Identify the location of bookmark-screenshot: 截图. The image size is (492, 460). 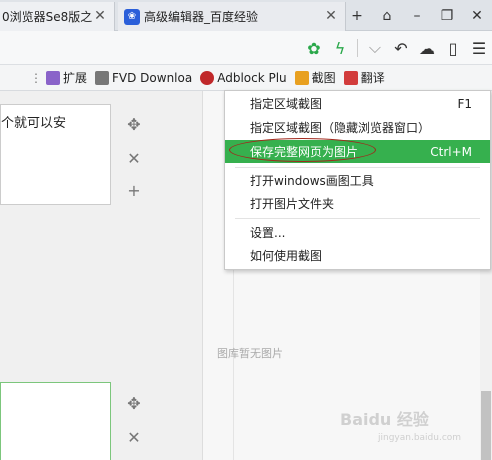
(315, 77).